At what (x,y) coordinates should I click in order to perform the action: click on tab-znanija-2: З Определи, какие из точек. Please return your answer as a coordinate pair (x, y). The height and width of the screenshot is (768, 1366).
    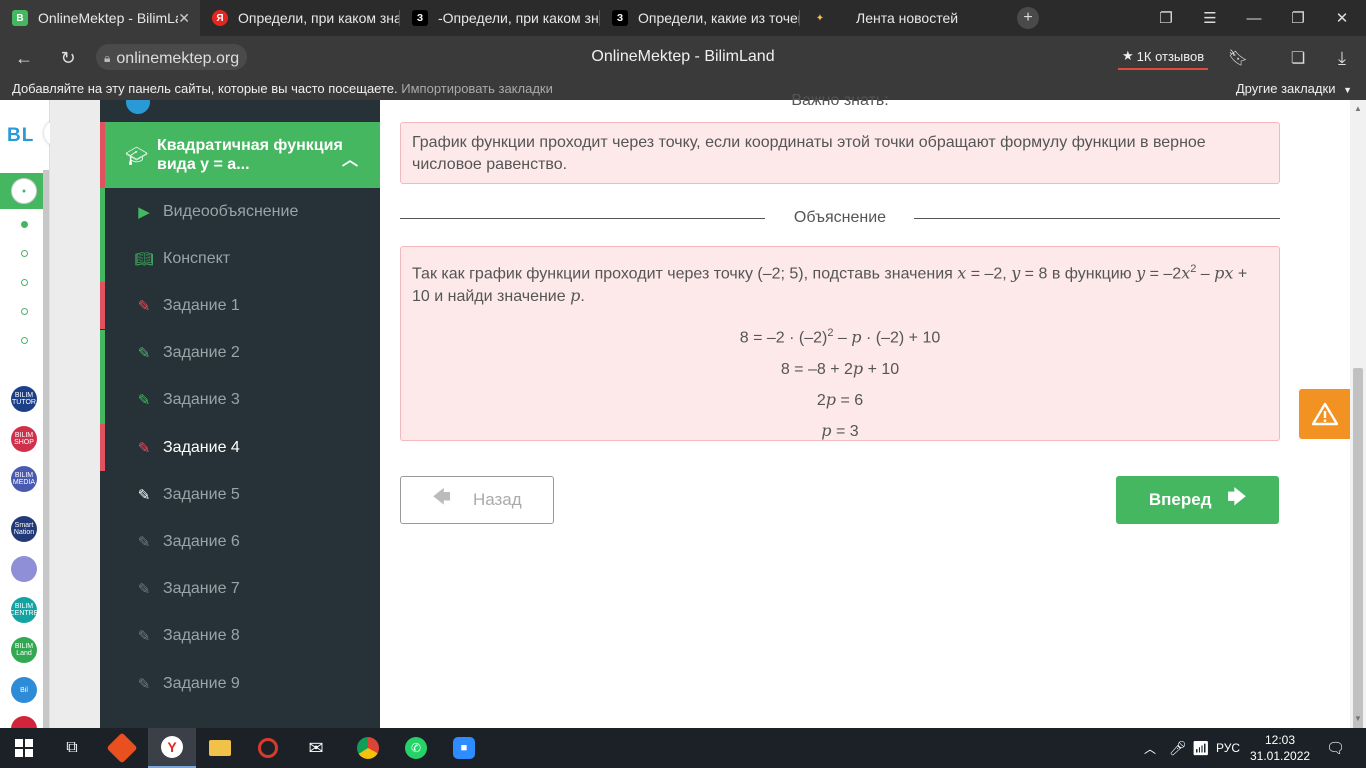
    Looking at the image, I should click on (700, 18).